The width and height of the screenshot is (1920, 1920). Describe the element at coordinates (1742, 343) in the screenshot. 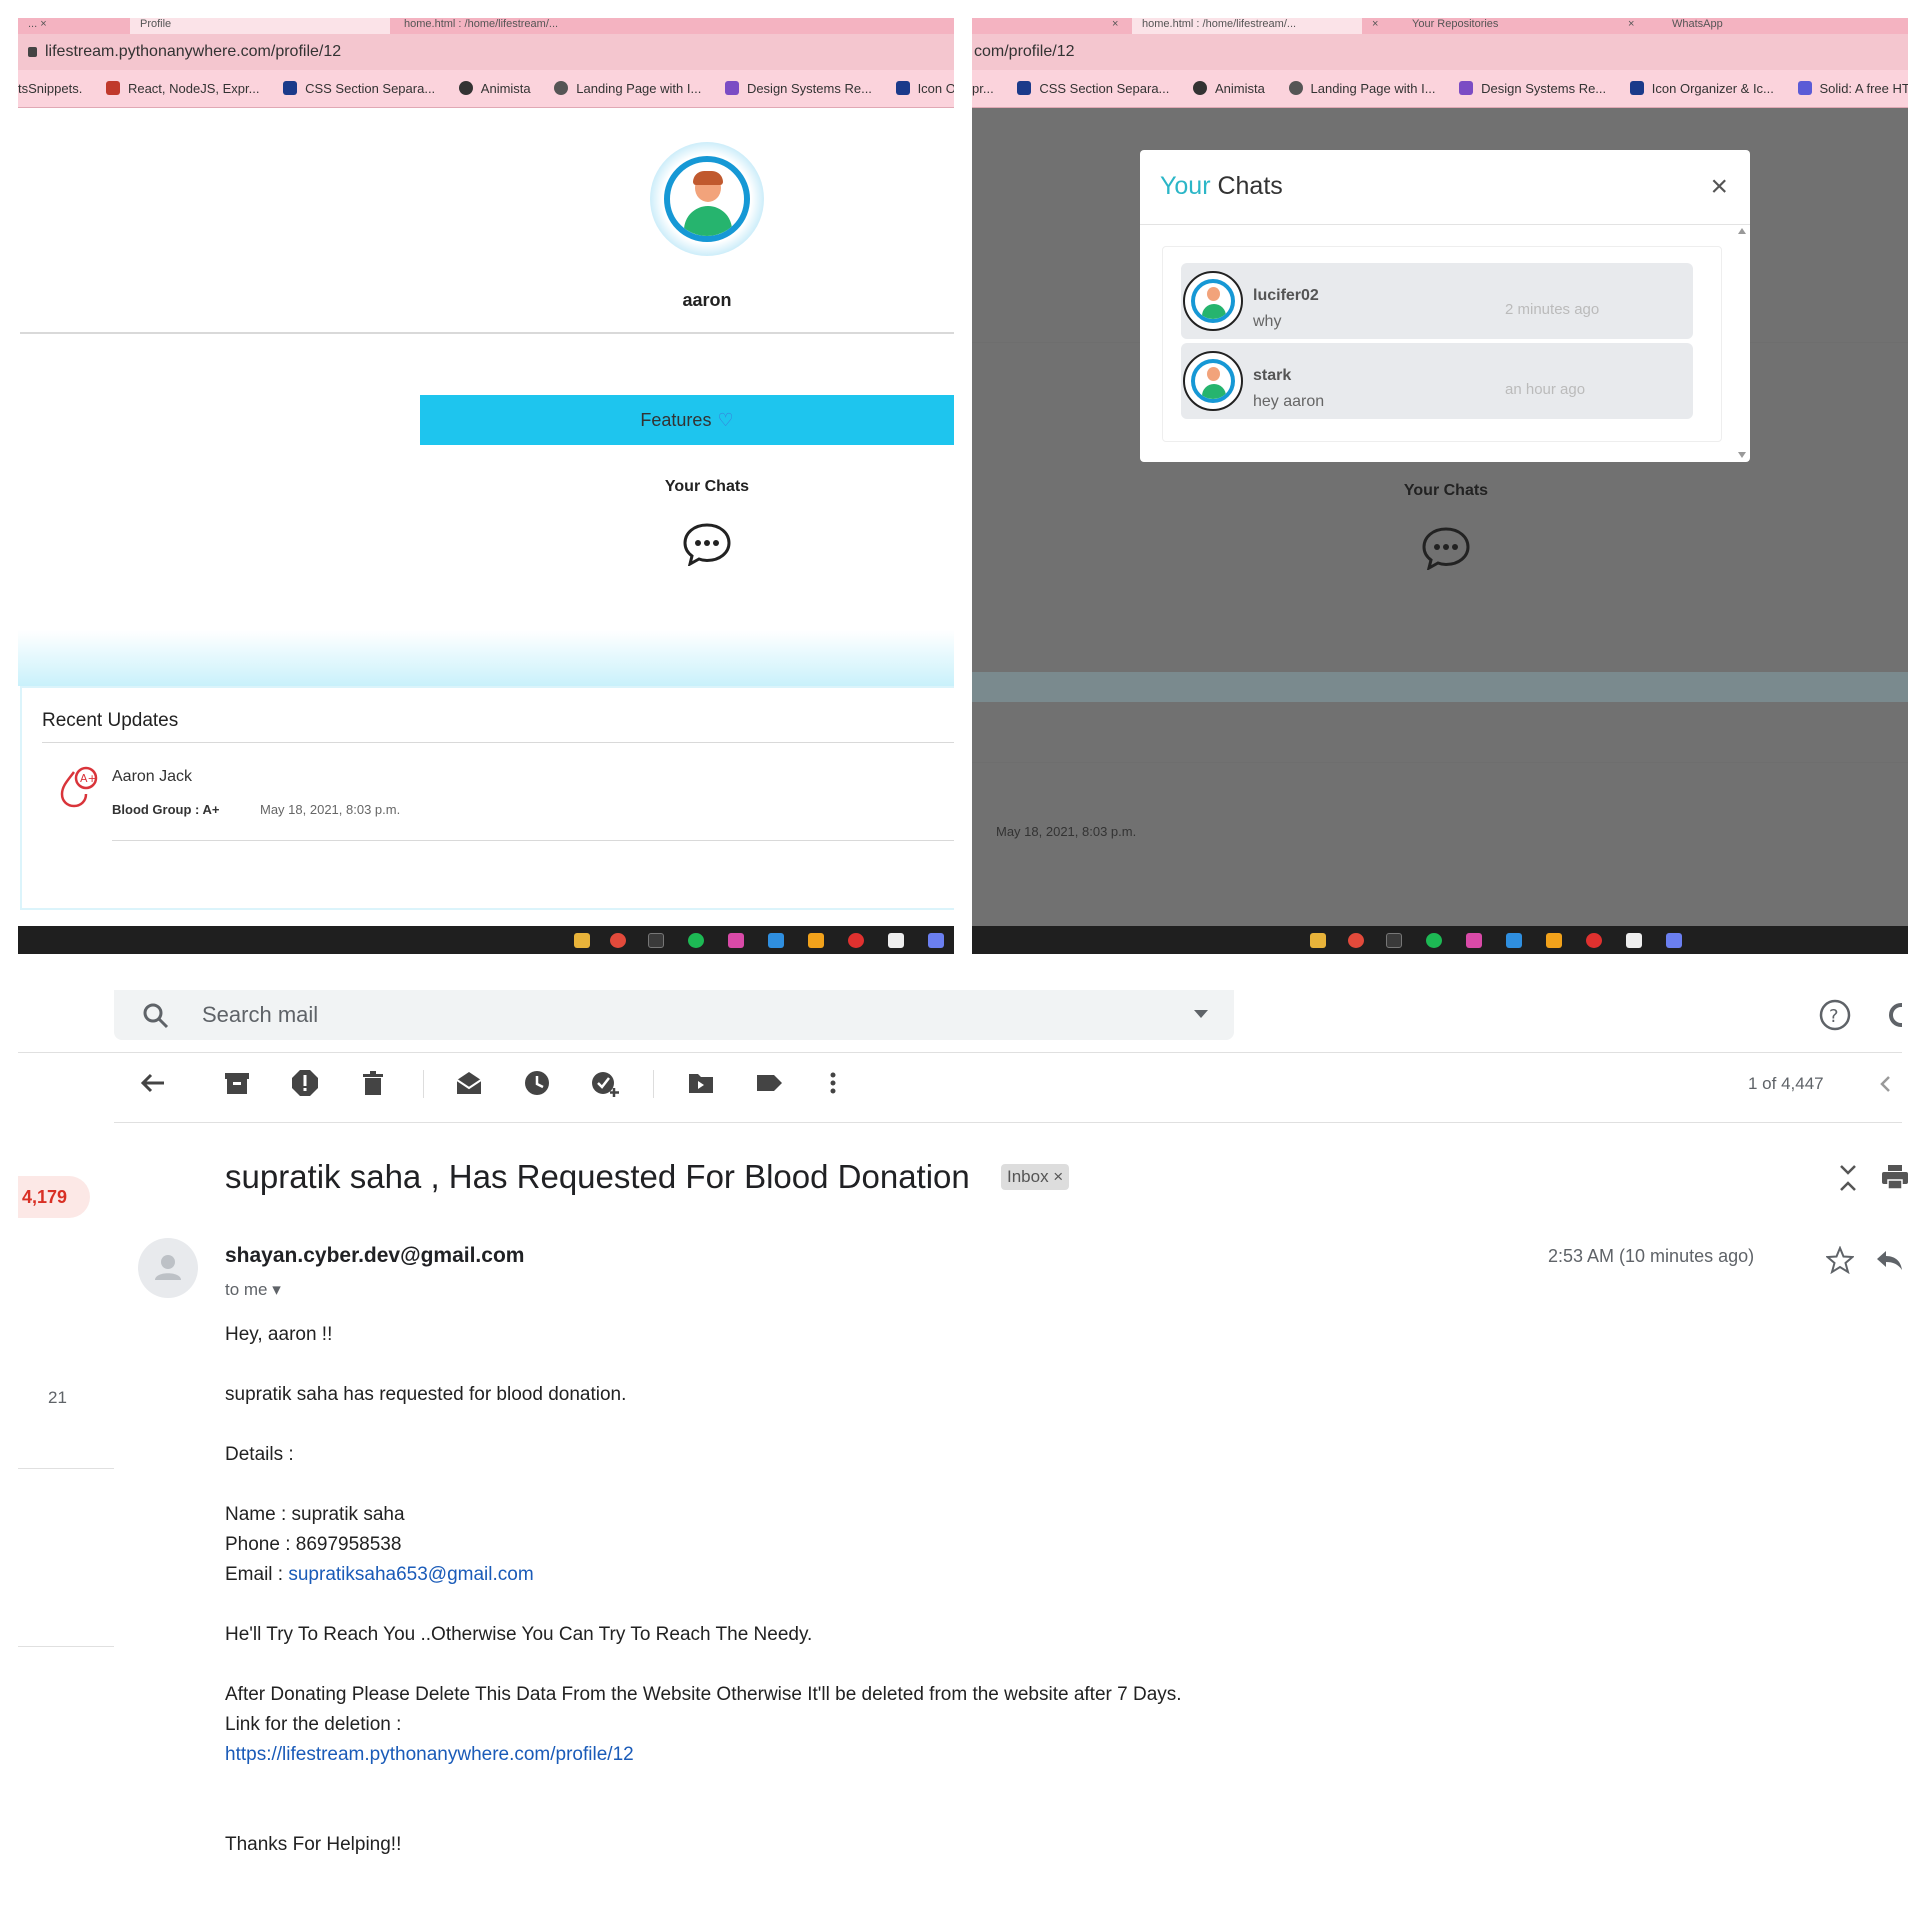

I see `scrollbar` at that location.